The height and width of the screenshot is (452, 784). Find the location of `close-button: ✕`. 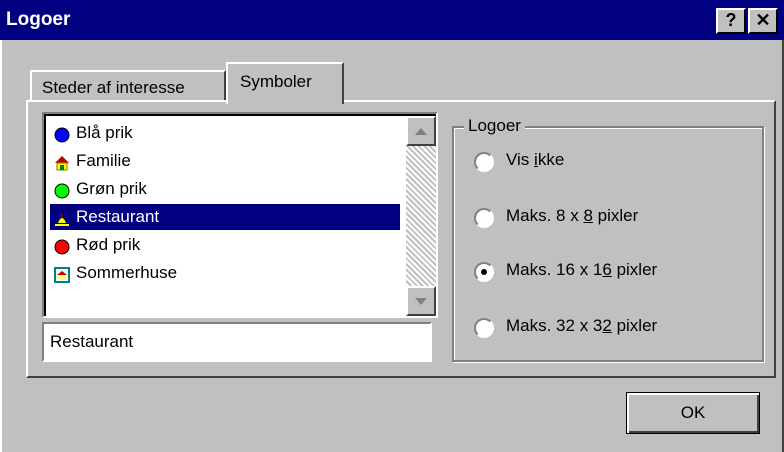

close-button: ✕ is located at coordinates (763, 21).